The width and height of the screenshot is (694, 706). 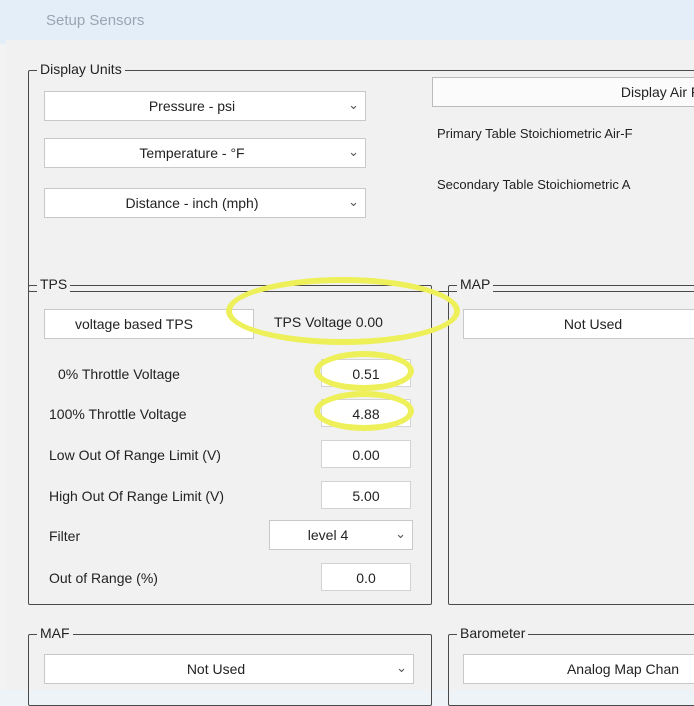 What do you see at coordinates (364, 371) in the screenshot?
I see `throttle-0-highlight` at bounding box center [364, 371].